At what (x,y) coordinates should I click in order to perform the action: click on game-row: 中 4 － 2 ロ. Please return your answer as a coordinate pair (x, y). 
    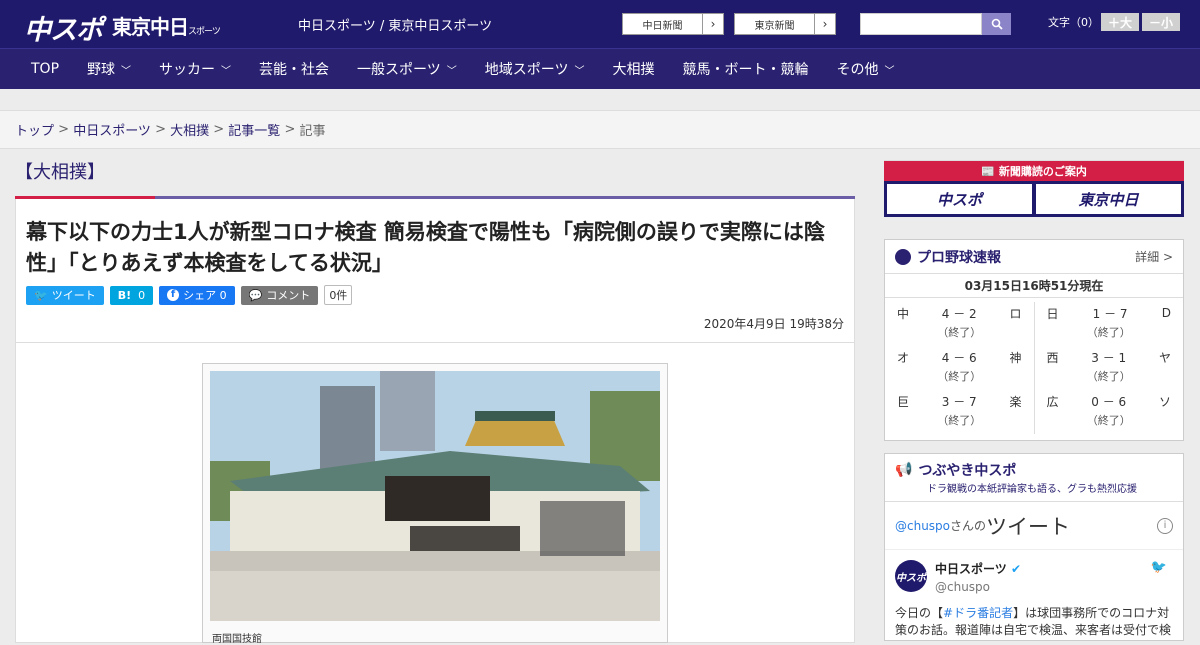
    Looking at the image, I should click on (959, 313).